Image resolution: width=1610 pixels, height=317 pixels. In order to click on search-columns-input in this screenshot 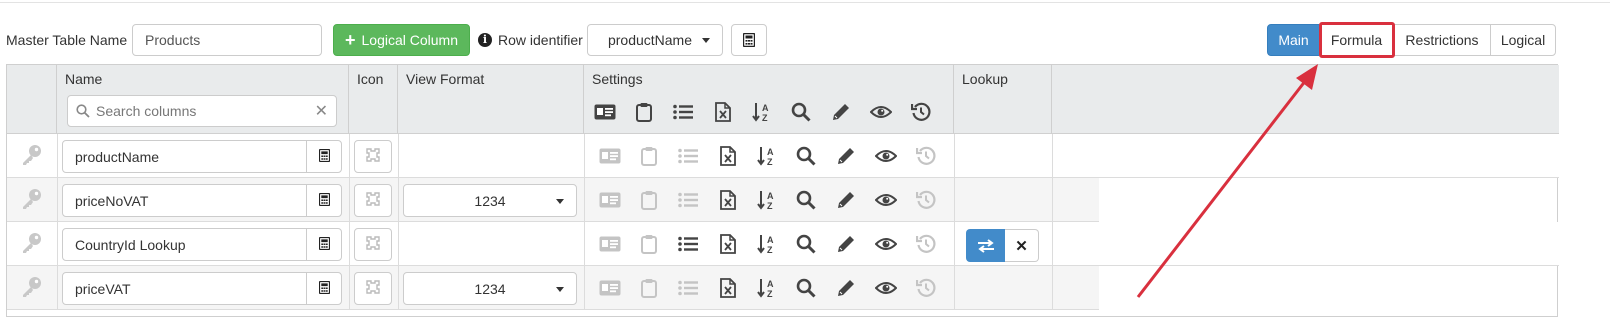, I will do `click(204, 111)`.